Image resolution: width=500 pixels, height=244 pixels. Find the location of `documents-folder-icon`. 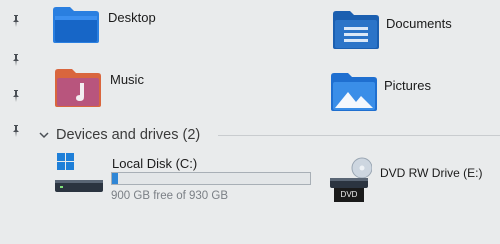

documents-folder-icon is located at coordinates (356, 30).